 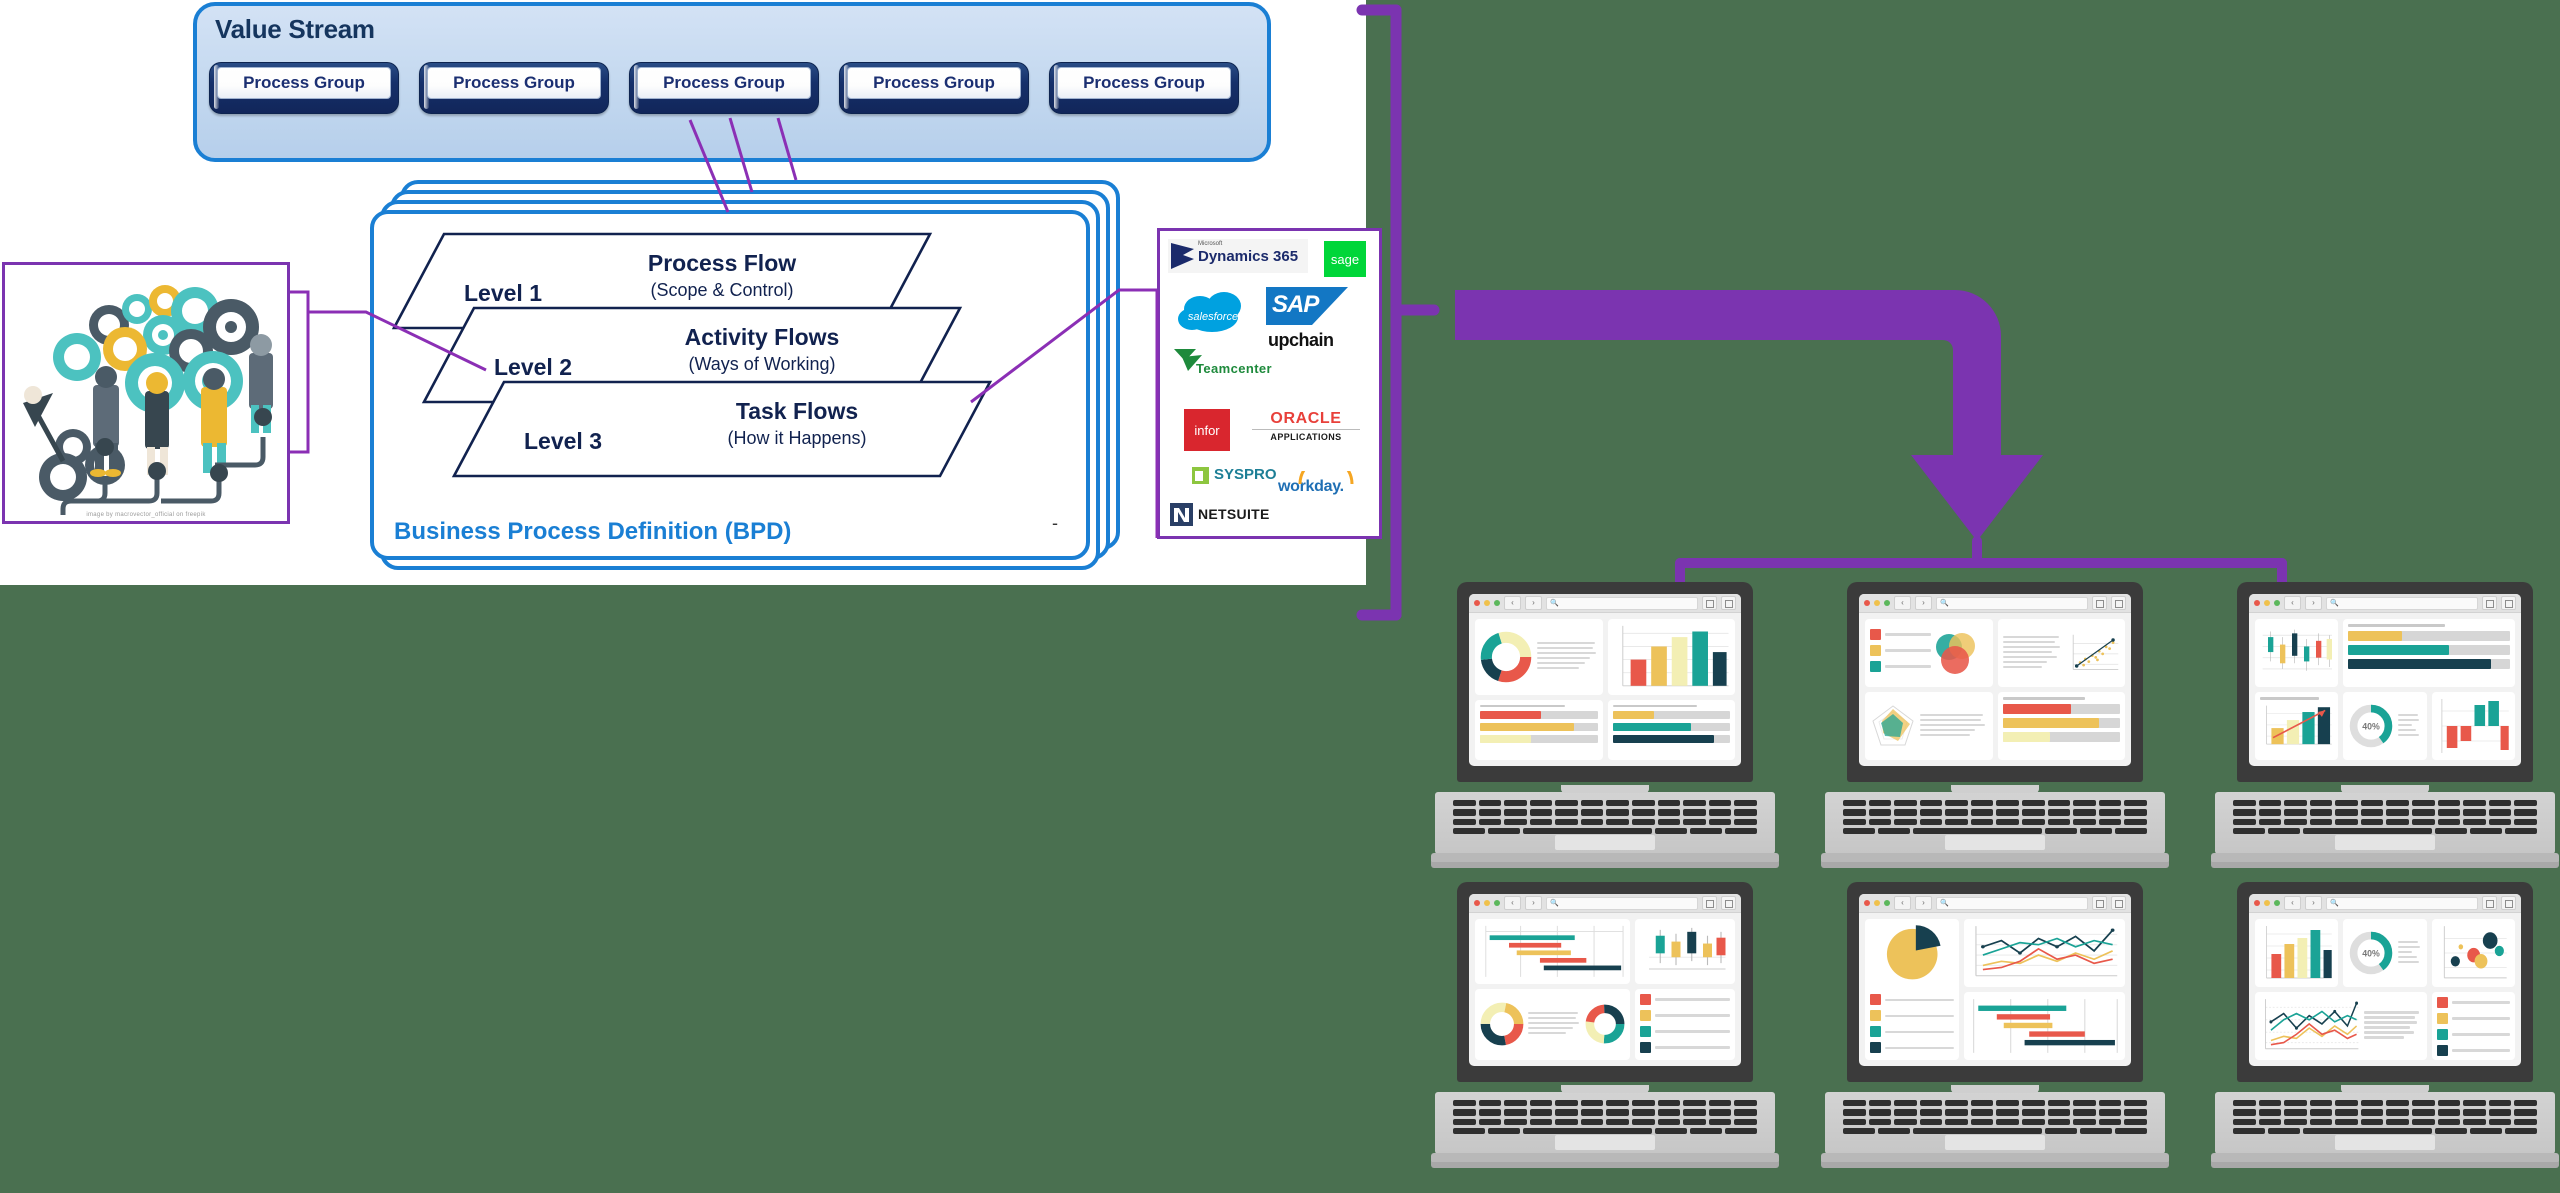 What do you see at coordinates (1685, 951) in the screenshot?
I see `candlestick-small-widget` at bounding box center [1685, 951].